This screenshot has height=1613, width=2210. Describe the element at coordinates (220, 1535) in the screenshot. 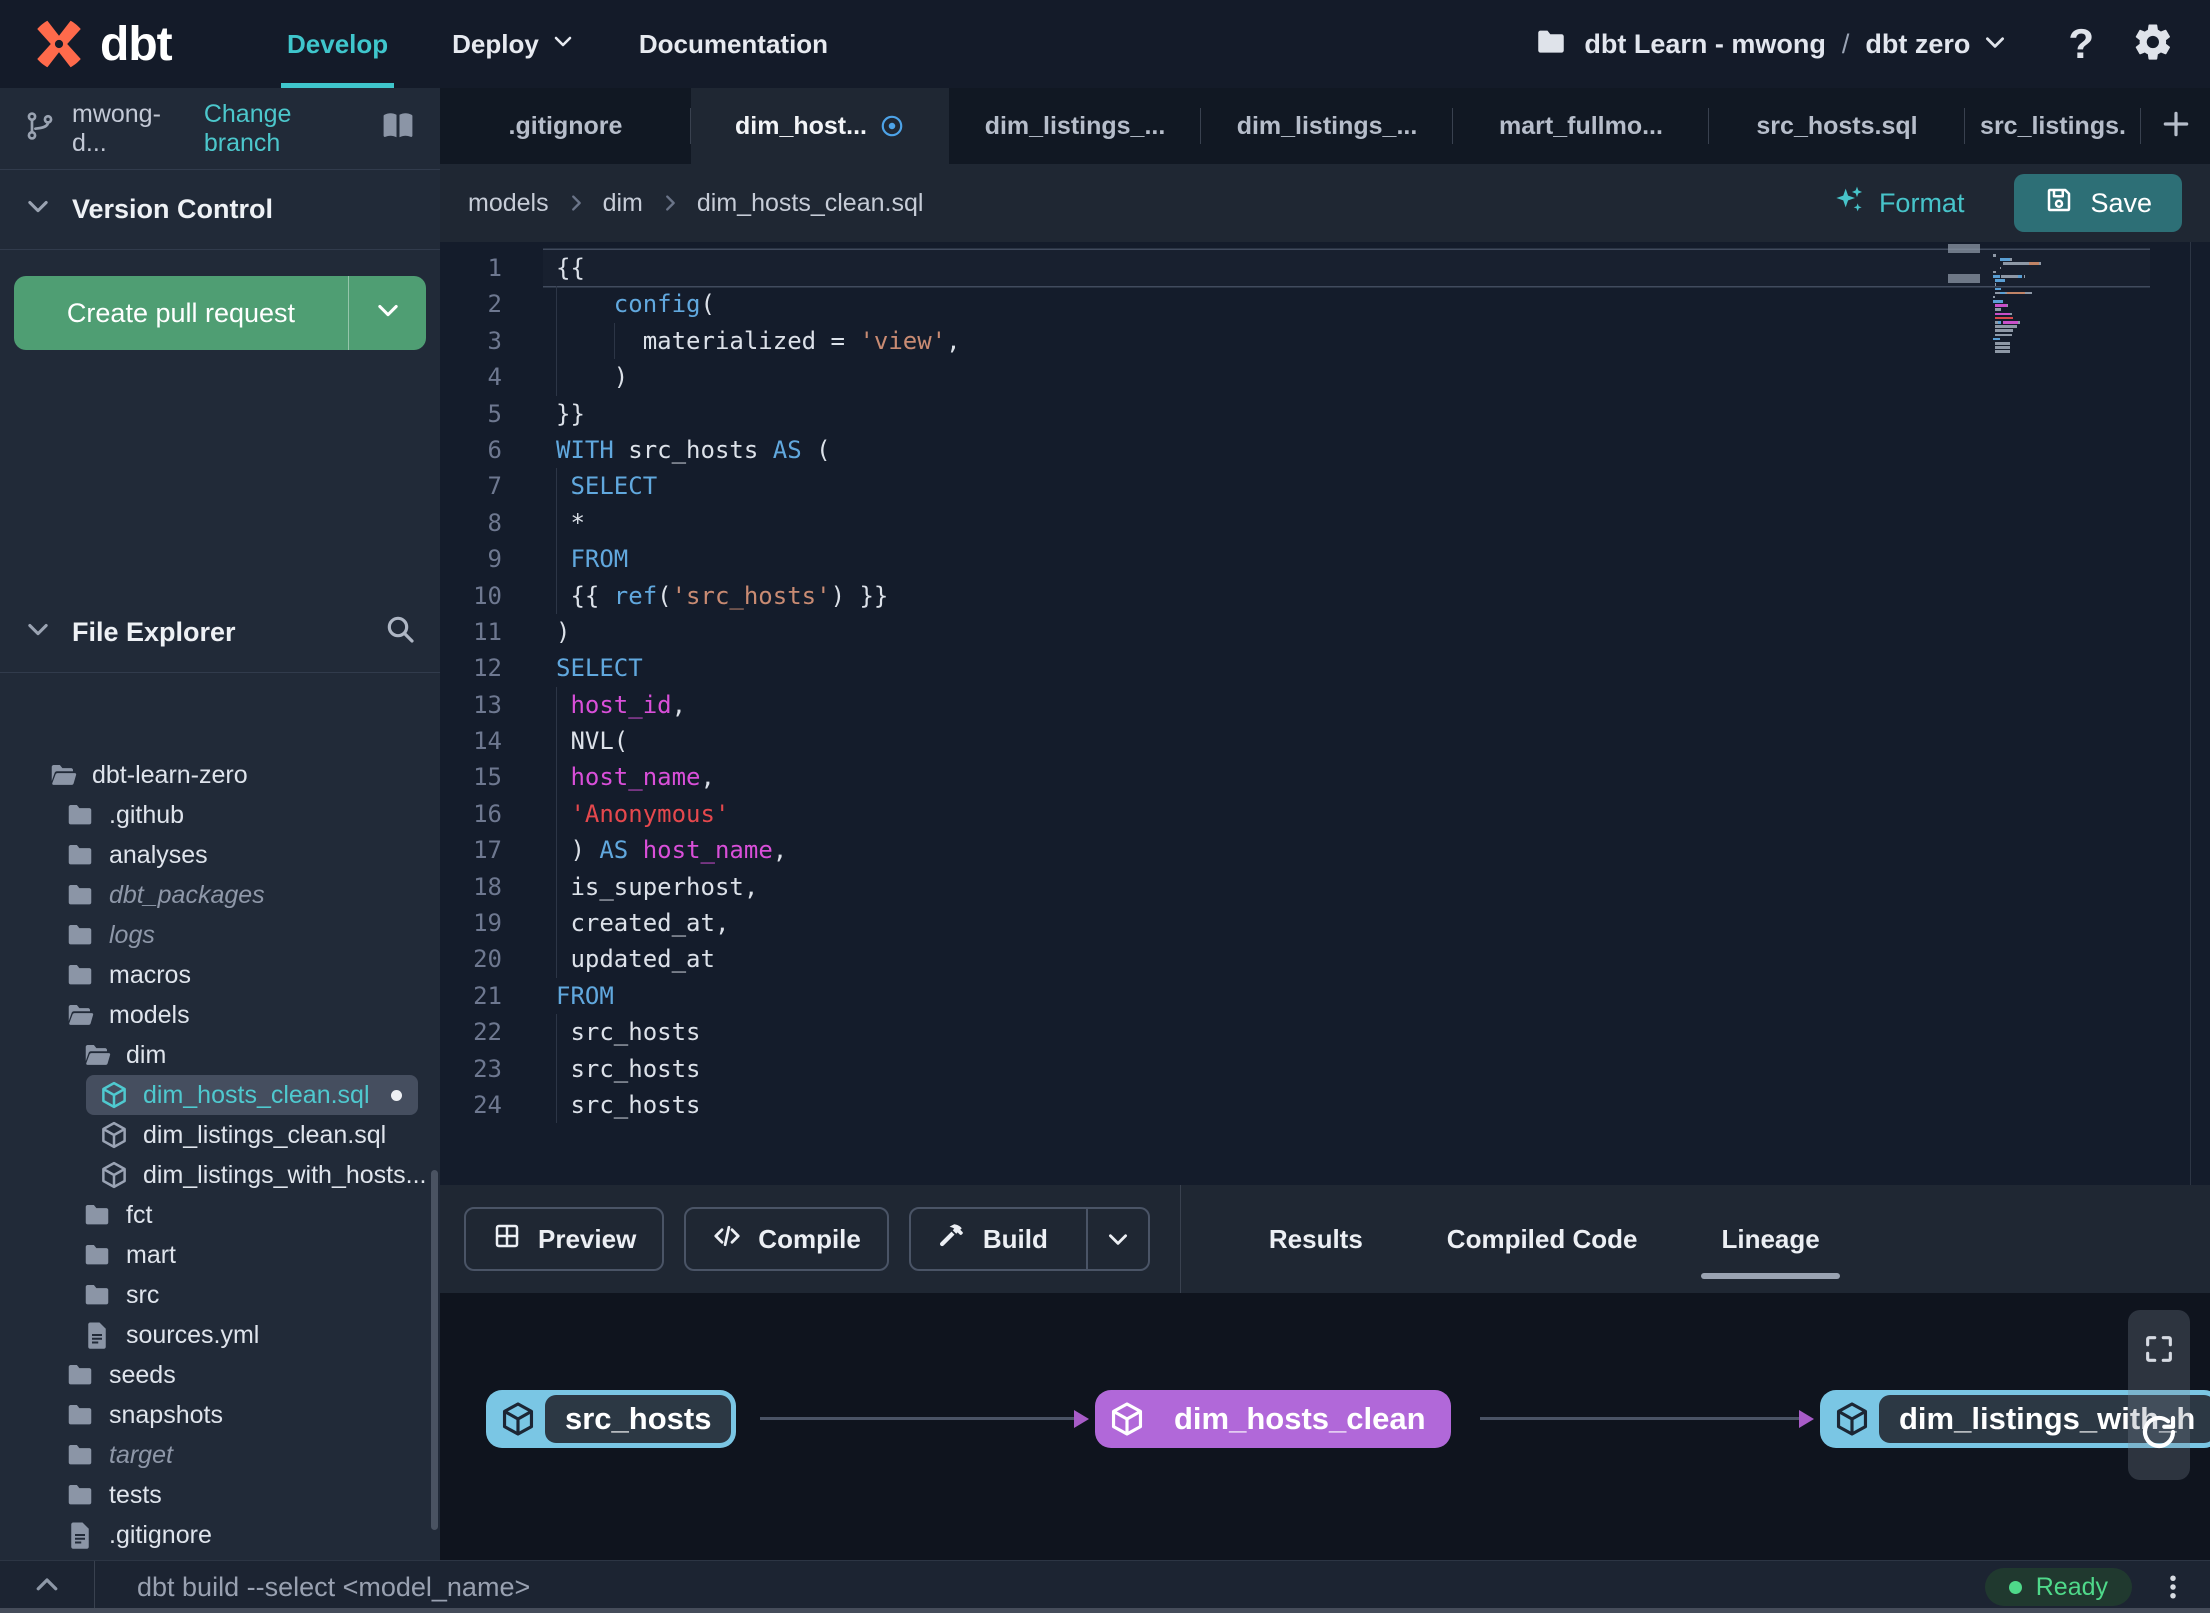

I see `tree-item-gitignore: .gitignore` at that location.